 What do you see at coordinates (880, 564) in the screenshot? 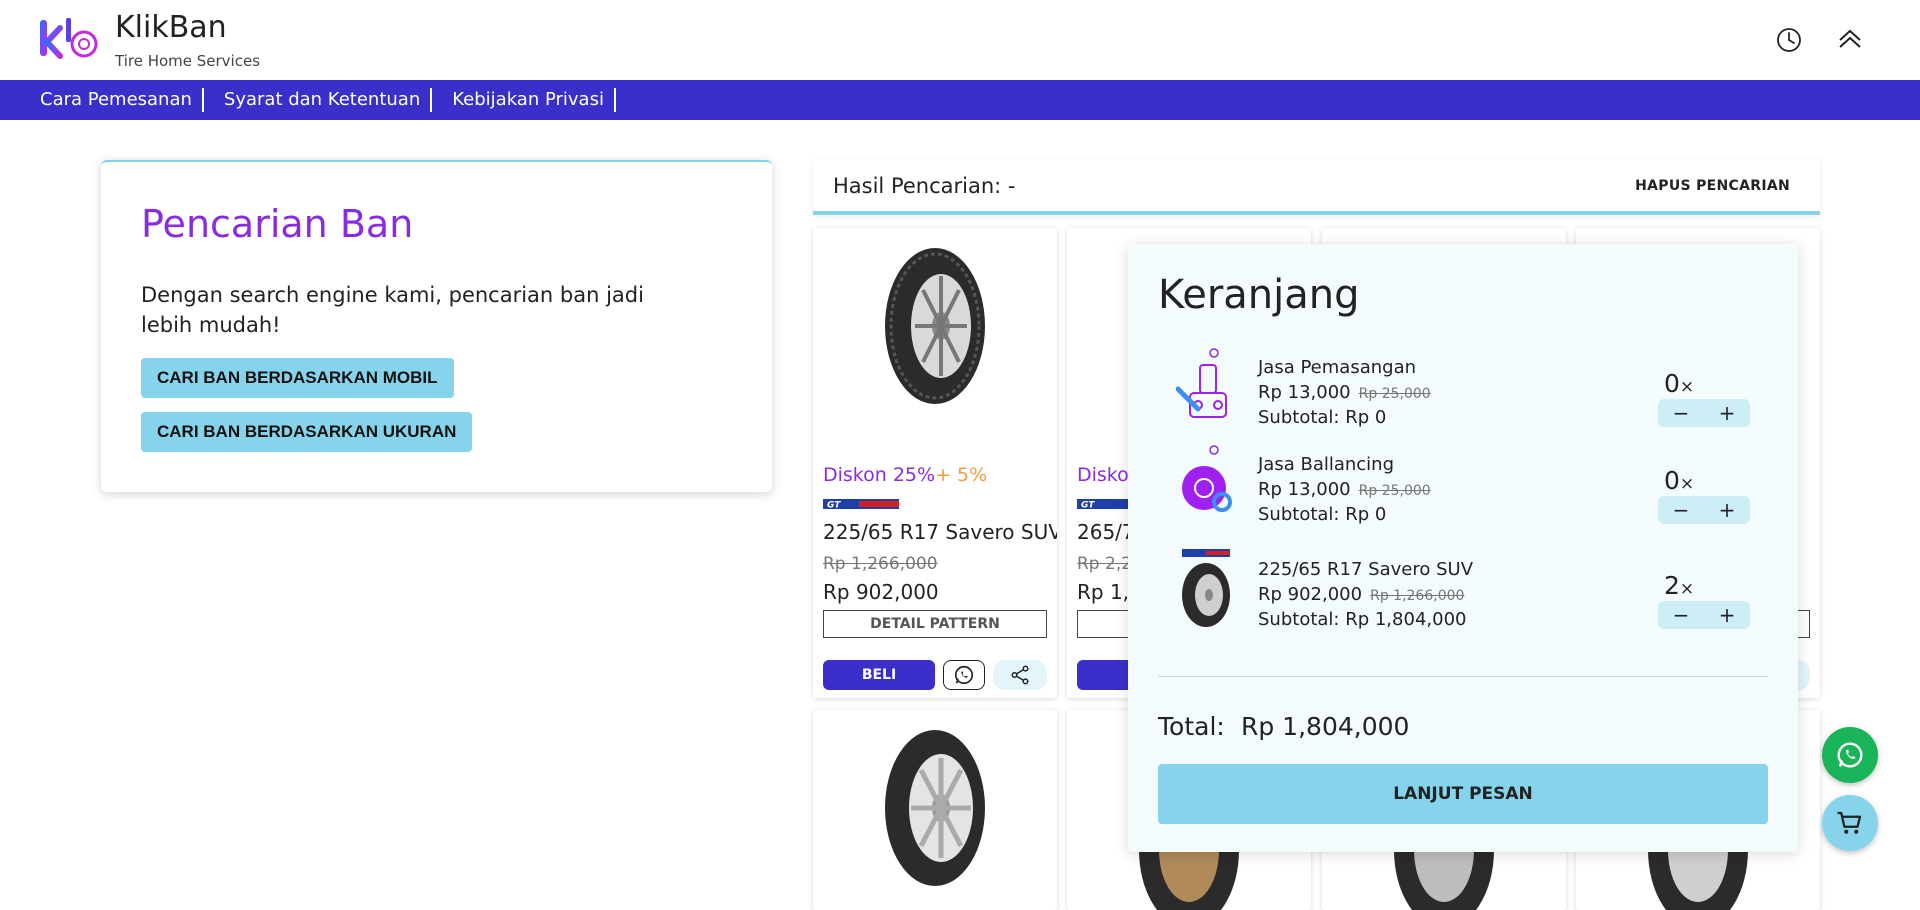
I see `product-old-price: Rp 1,266,000` at bounding box center [880, 564].